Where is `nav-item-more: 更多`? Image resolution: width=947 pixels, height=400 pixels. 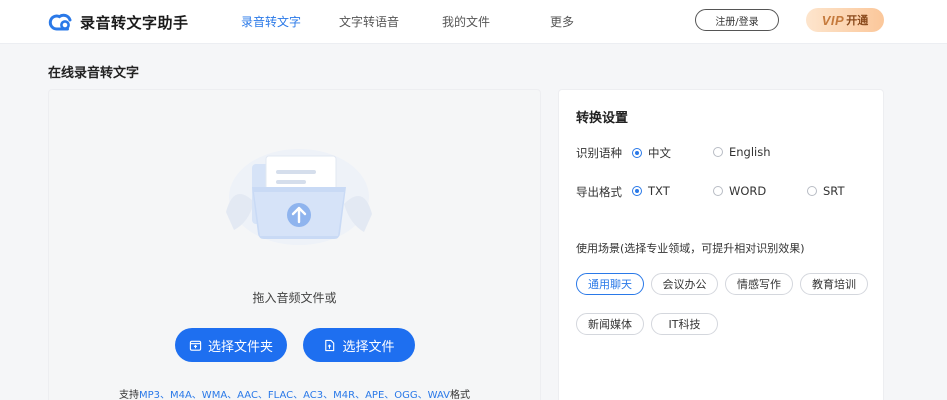 nav-item-more: 更多 is located at coordinates (562, 21).